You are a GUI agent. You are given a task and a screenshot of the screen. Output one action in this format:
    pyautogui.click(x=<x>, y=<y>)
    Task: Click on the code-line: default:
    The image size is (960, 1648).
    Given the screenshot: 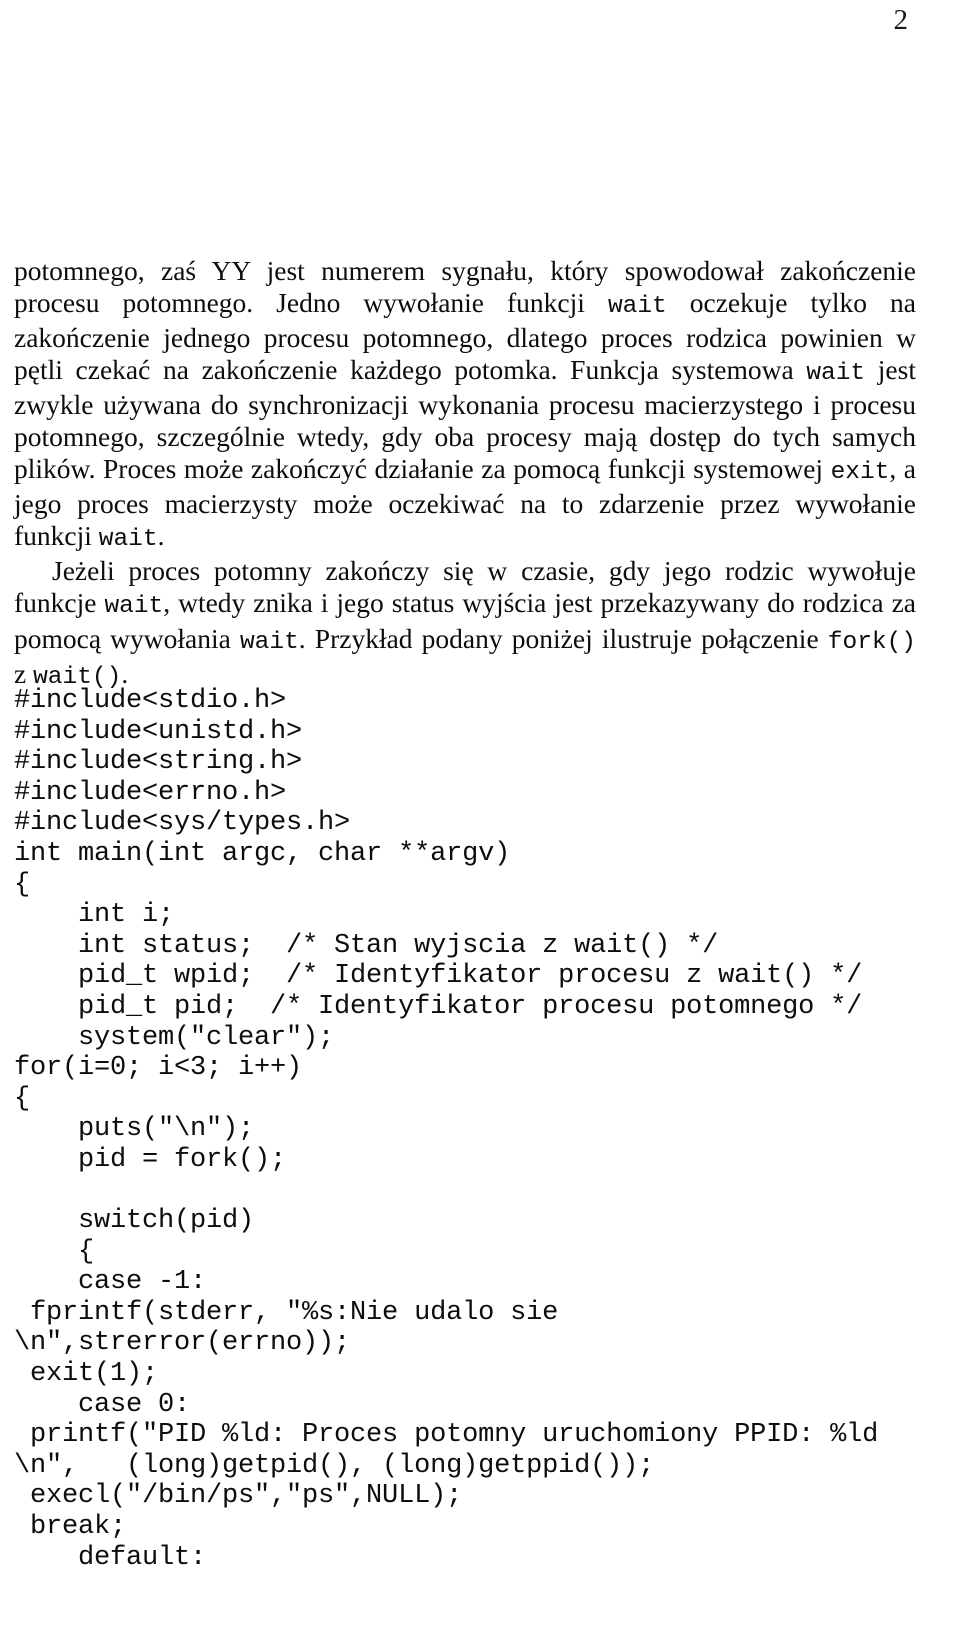 What is the action you would take?
    pyautogui.click(x=110, y=1557)
    